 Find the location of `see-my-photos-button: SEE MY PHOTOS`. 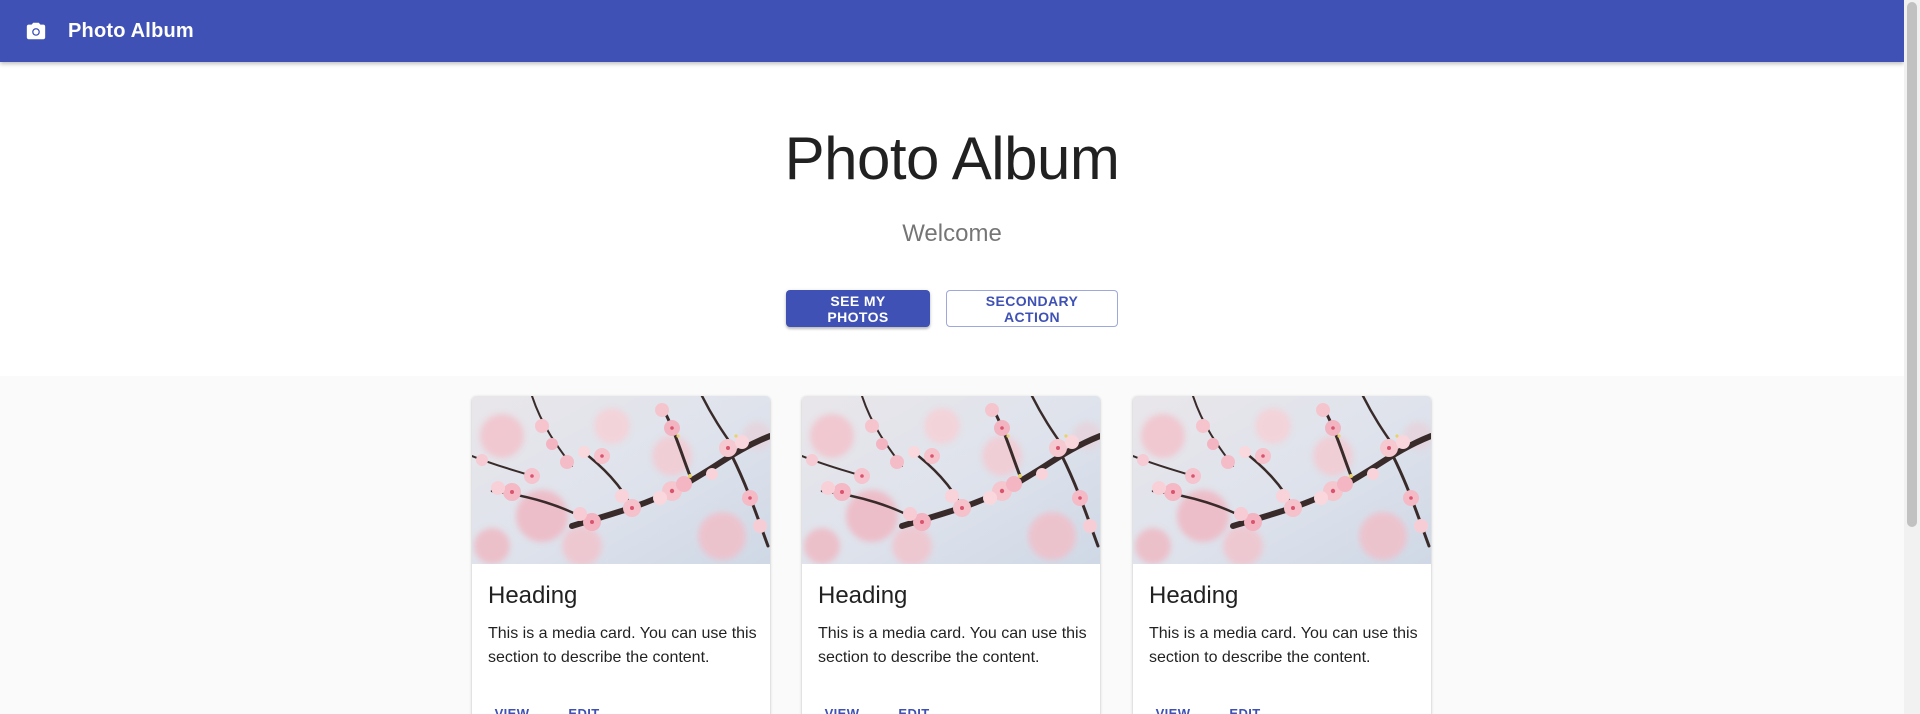

see-my-photos-button: SEE MY PHOTOS is located at coordinates (858, 308).